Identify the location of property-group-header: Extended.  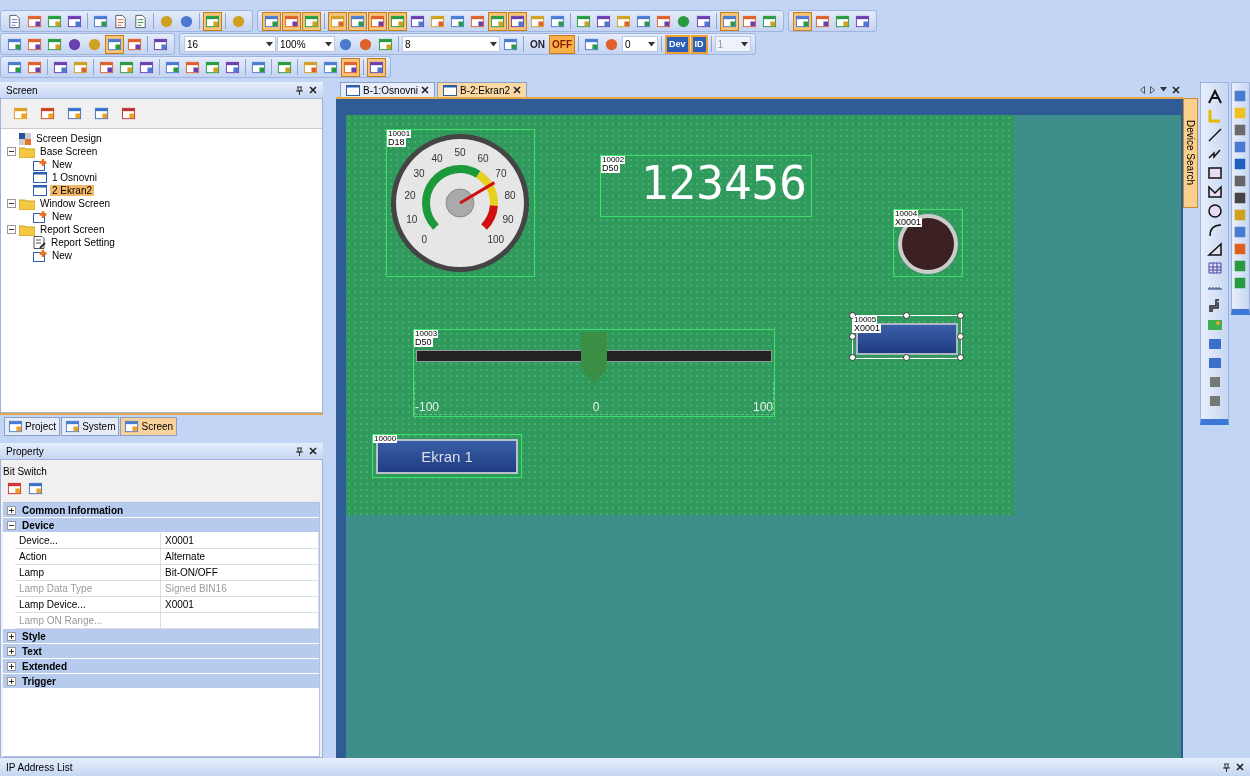
(44, 666).